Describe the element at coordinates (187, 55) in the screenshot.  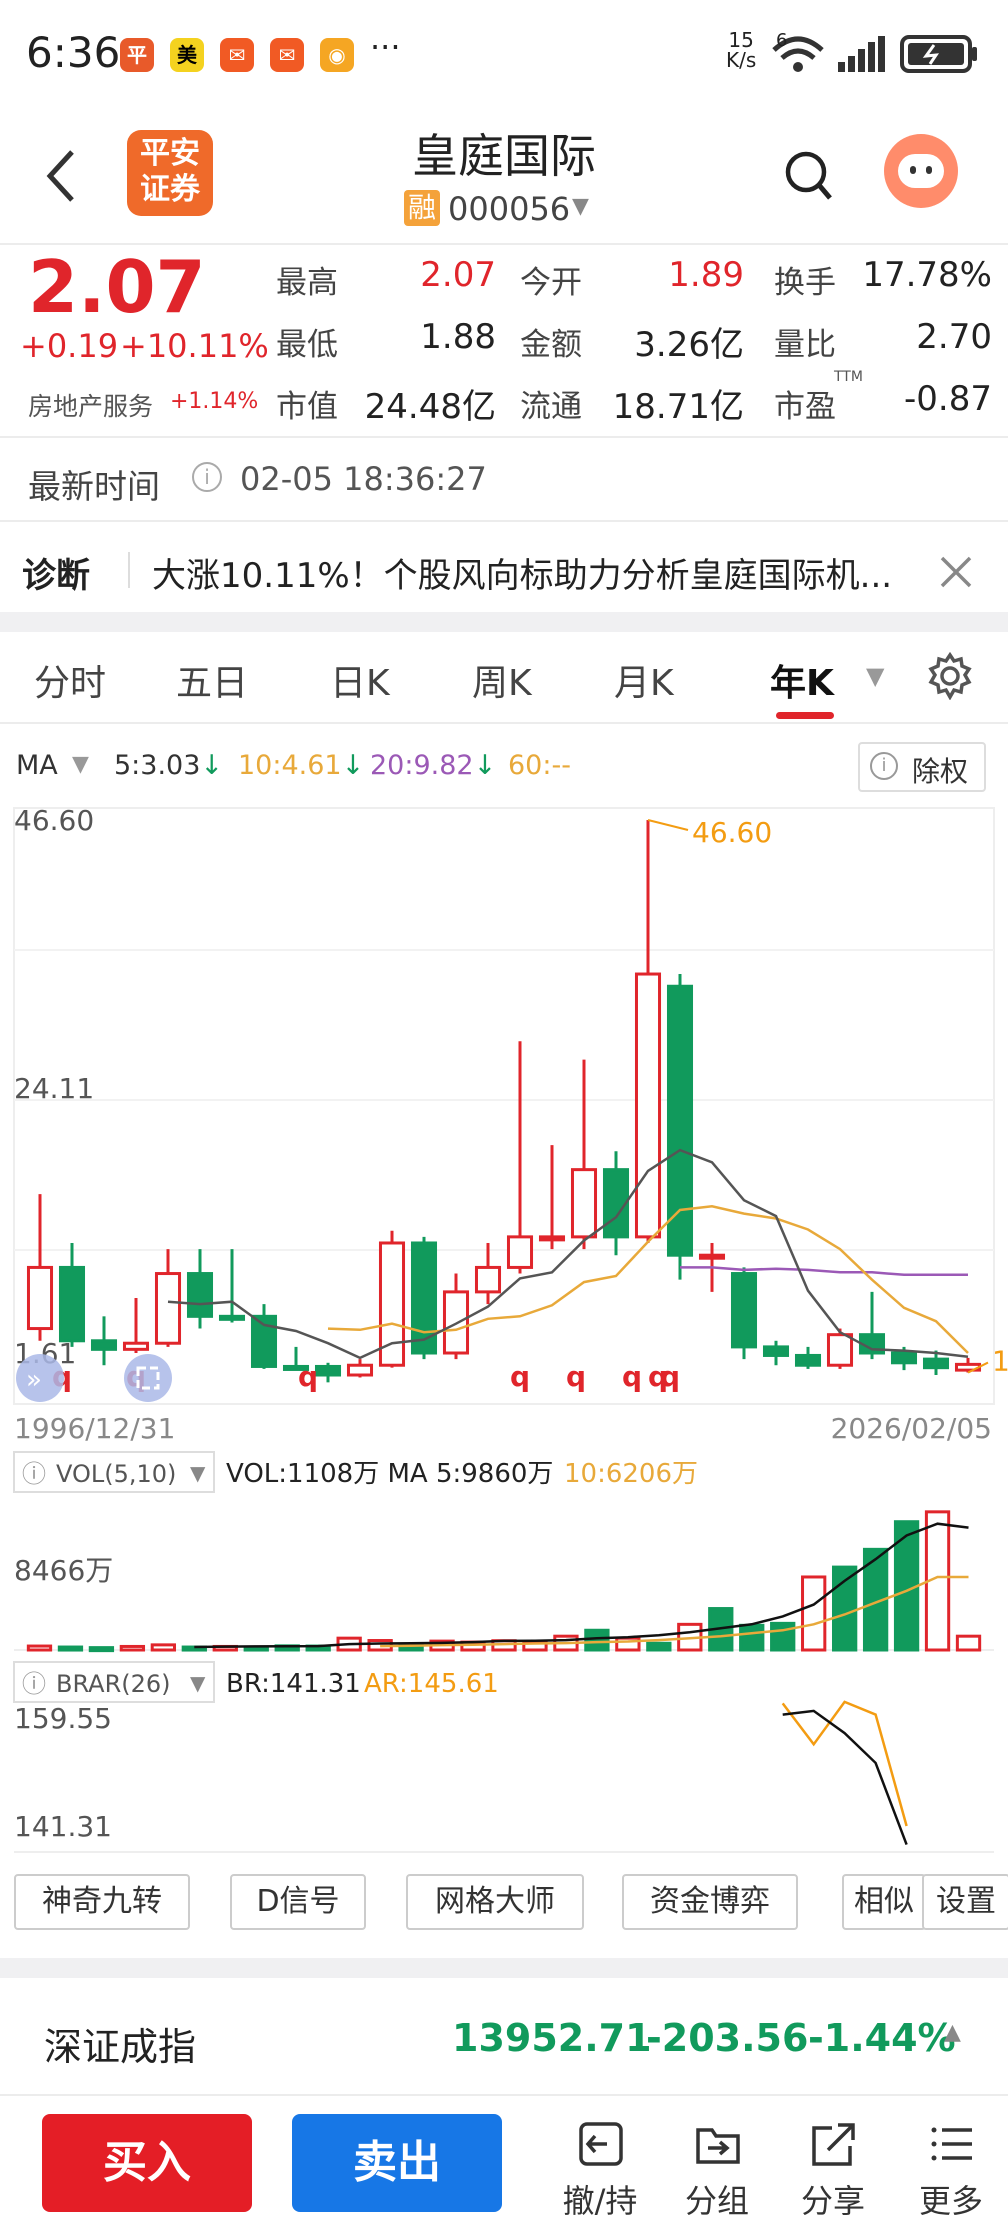
I see `meituan-icon: 美` at that location.